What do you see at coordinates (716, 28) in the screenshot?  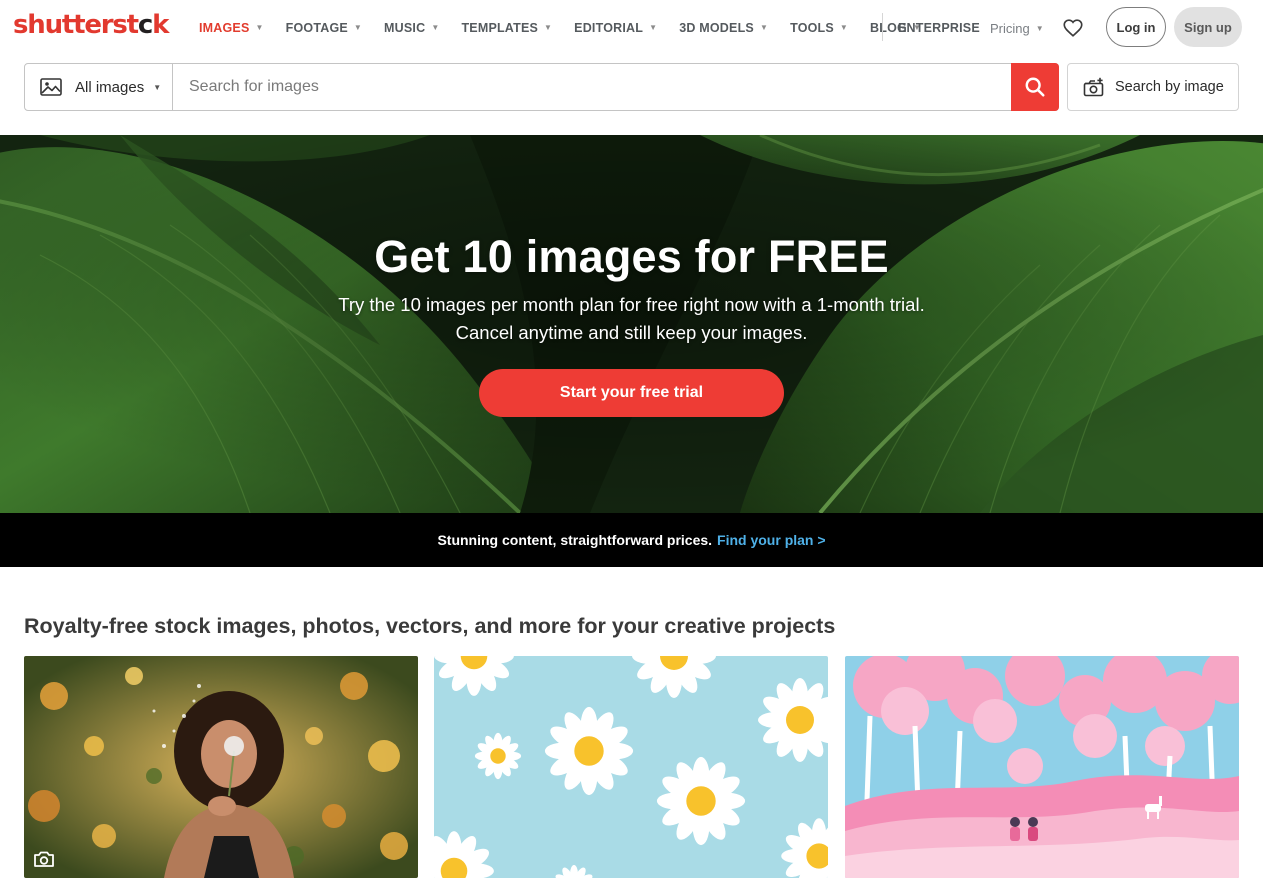 I see `nav-label: 3D MODELS` at bounding box center [716, 28].